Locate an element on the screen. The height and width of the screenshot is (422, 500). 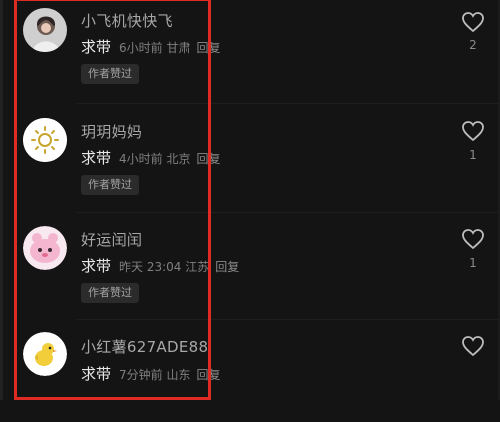
comment-meta: 求带 4小时前 北京 回复 is located at coordinates (151, 157).